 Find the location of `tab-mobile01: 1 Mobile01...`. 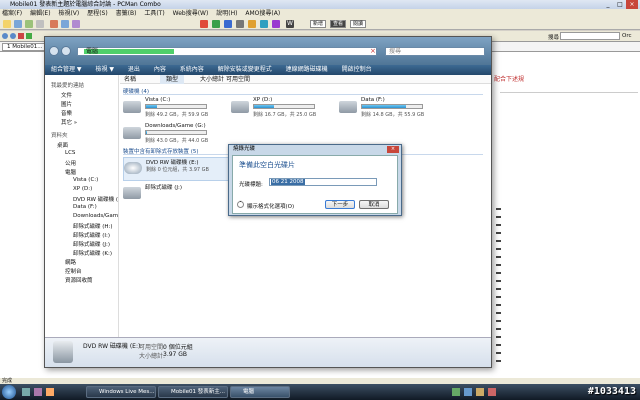

tab-mobile01: 1 Mobile01... is located at coordinates (25, 47).